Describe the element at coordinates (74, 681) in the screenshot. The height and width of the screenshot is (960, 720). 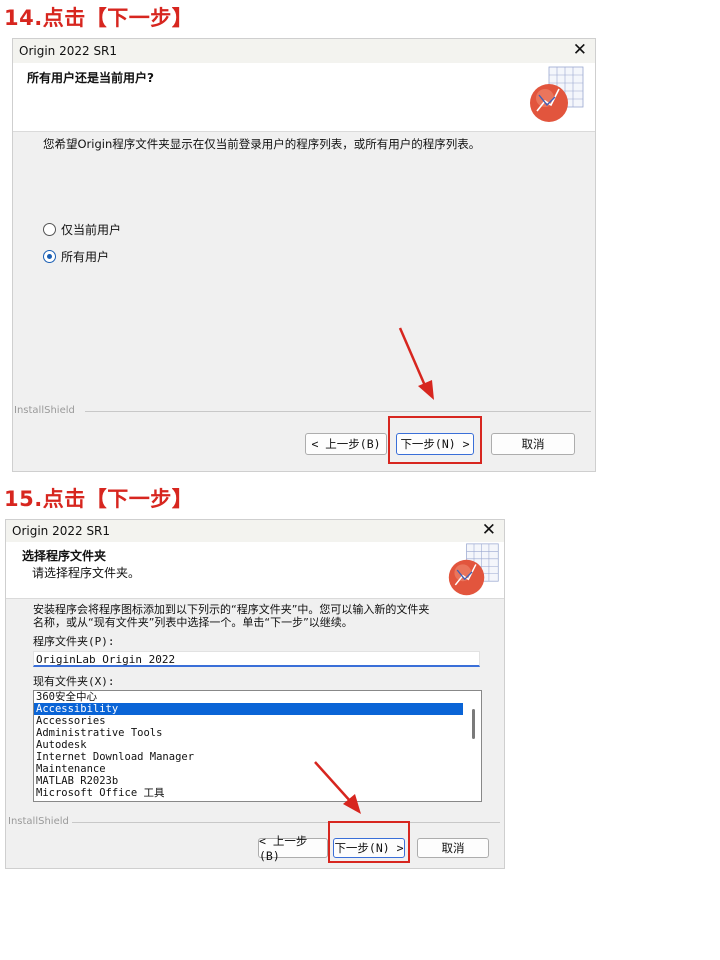
I see `existing-folders-label: 现有文件夹(X):` at that location.